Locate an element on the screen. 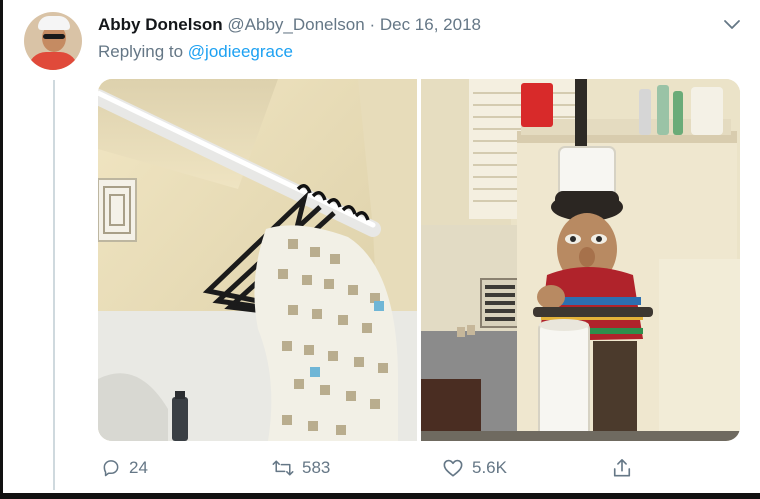  replying-to-mention: @jodieegrace is located at coordinates (240, 51).